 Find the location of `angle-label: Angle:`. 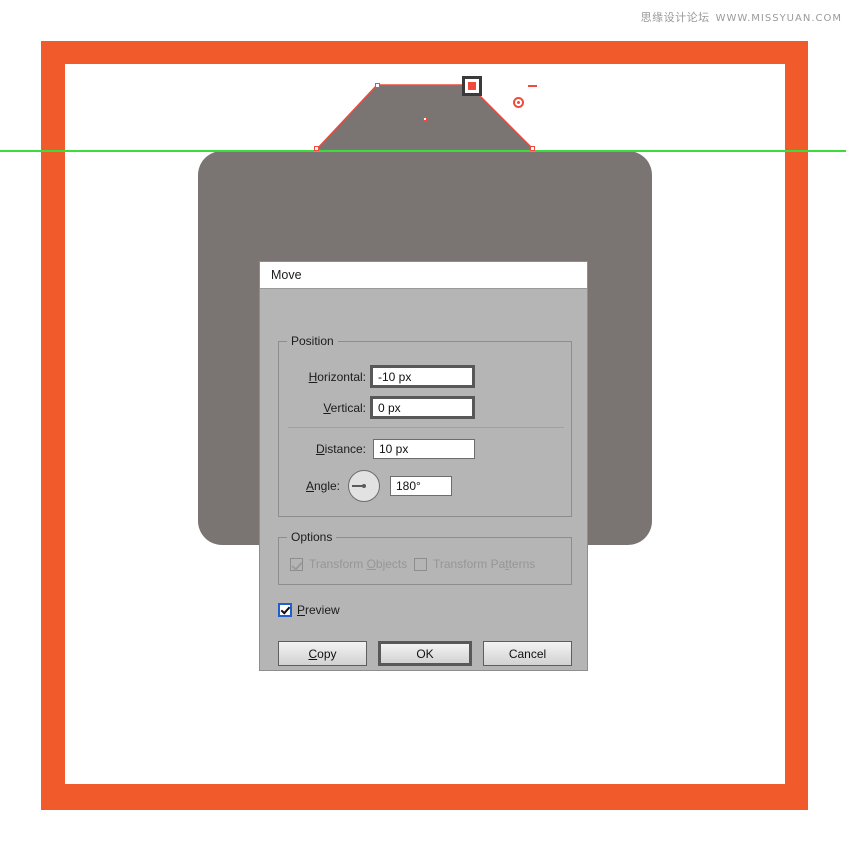

angle-label: Angle: is located at coordinates (322, 486).